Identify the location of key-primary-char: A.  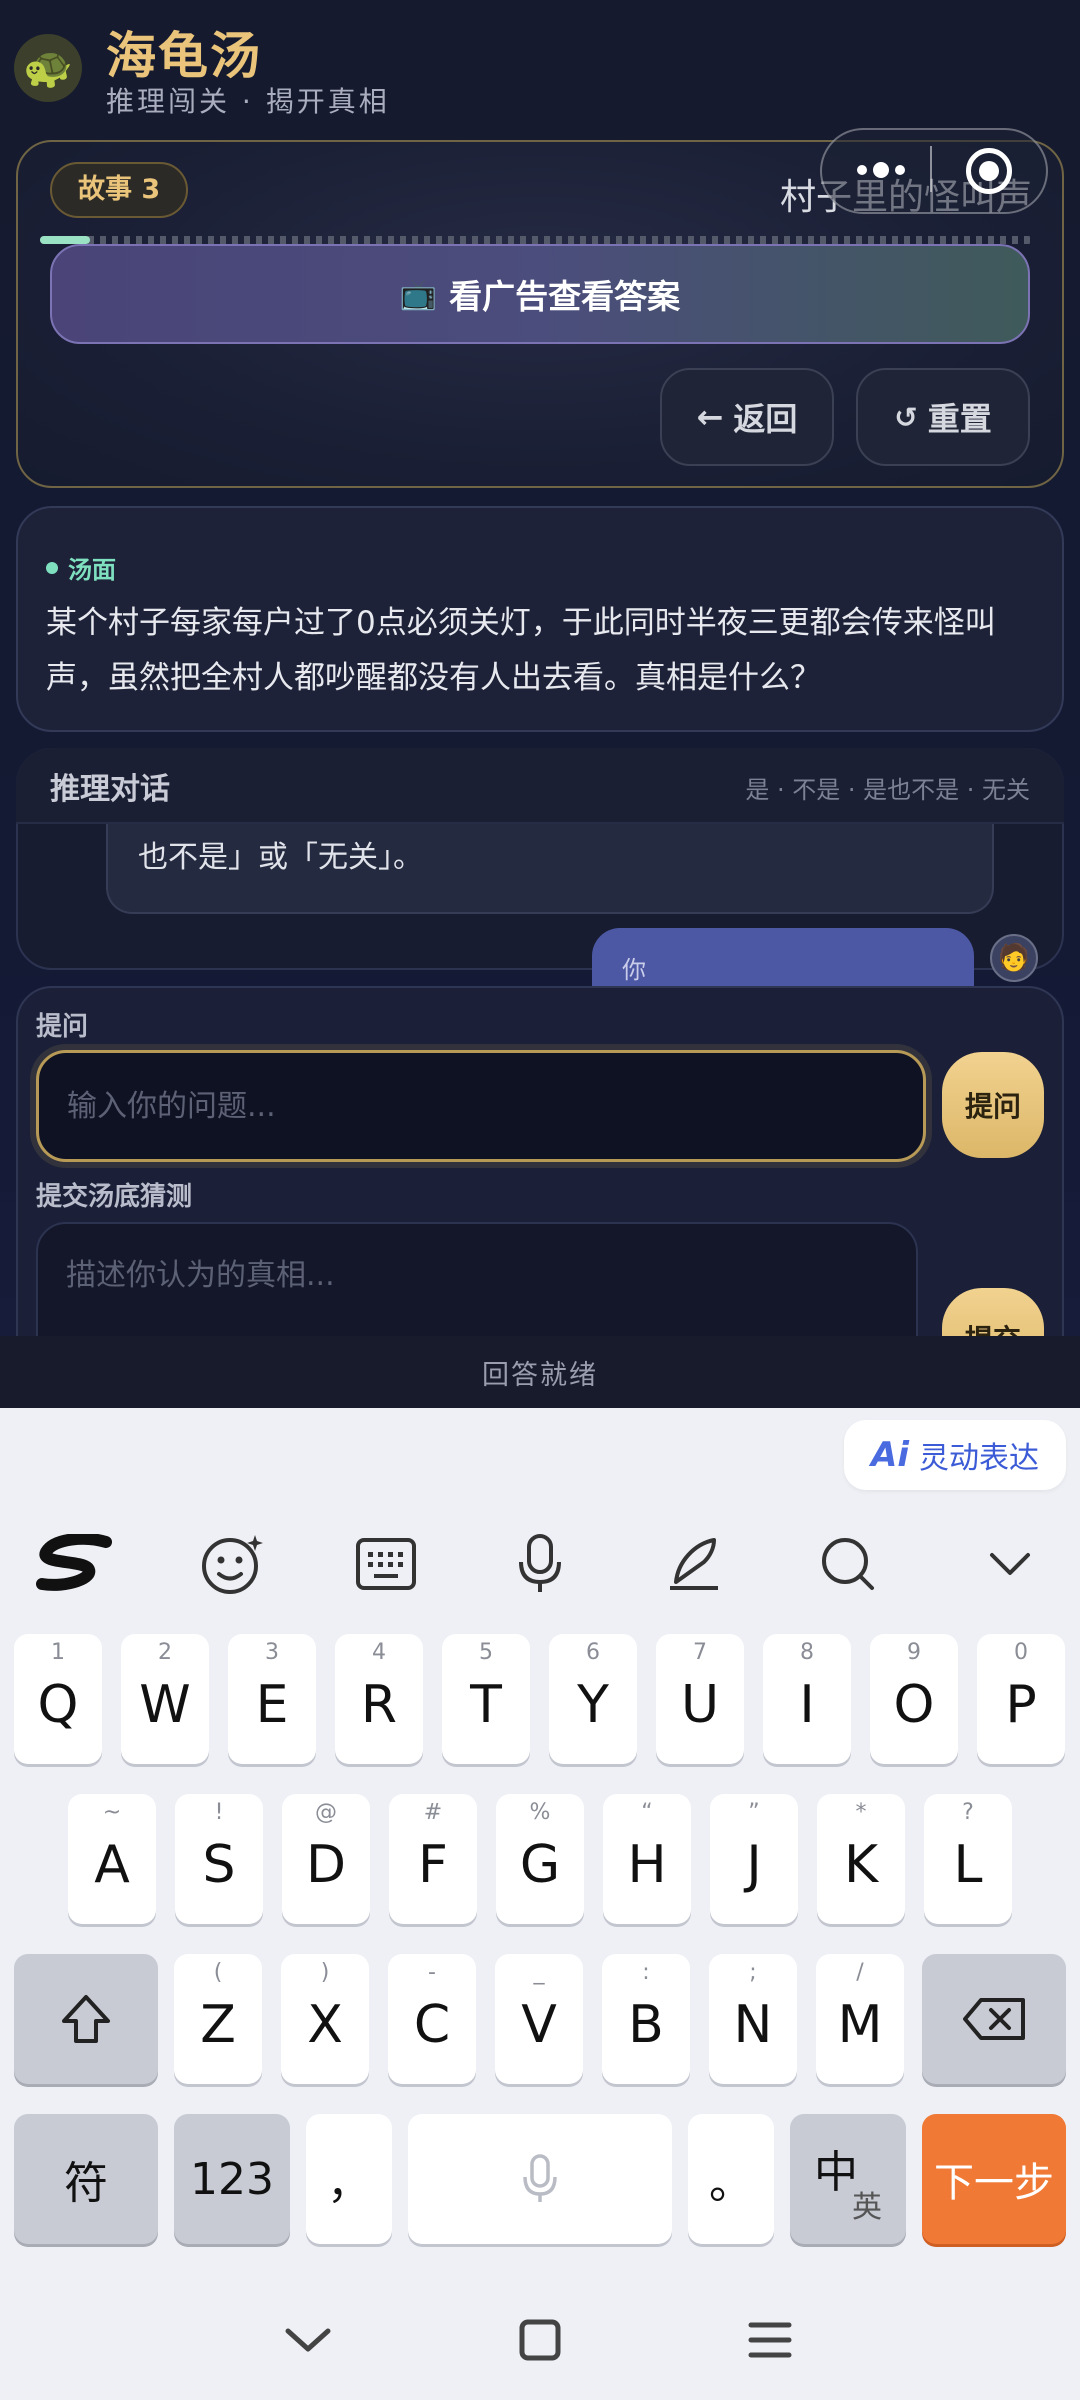
(112, 1865).